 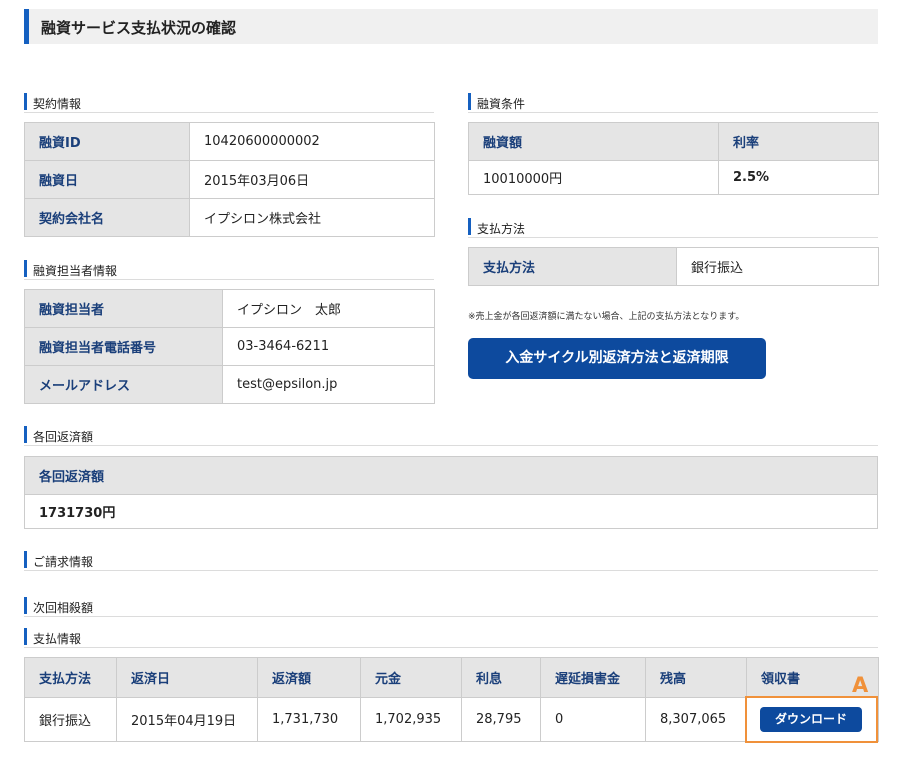 I want to click on table-row: 1731730円, so click(x=451, y=511).